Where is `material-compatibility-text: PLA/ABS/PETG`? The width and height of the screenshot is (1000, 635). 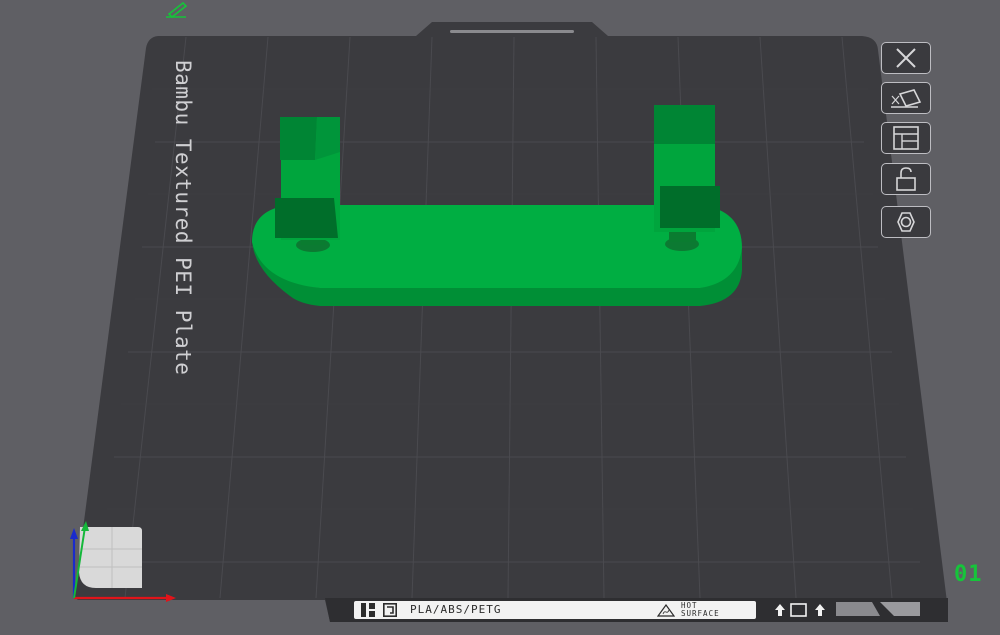
material-compatibility-text: PLA/ABS/PETG is located at coordinates (456, 609).